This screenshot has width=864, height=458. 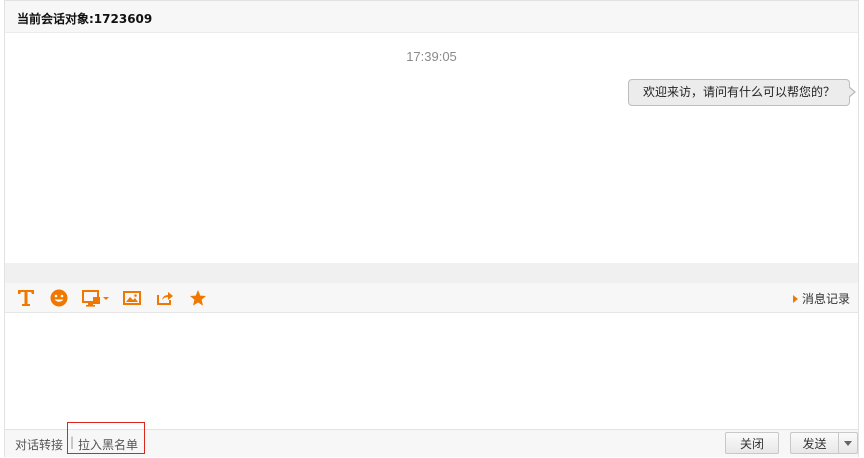 I want to click on font-icon, so click(x=26, y=298).